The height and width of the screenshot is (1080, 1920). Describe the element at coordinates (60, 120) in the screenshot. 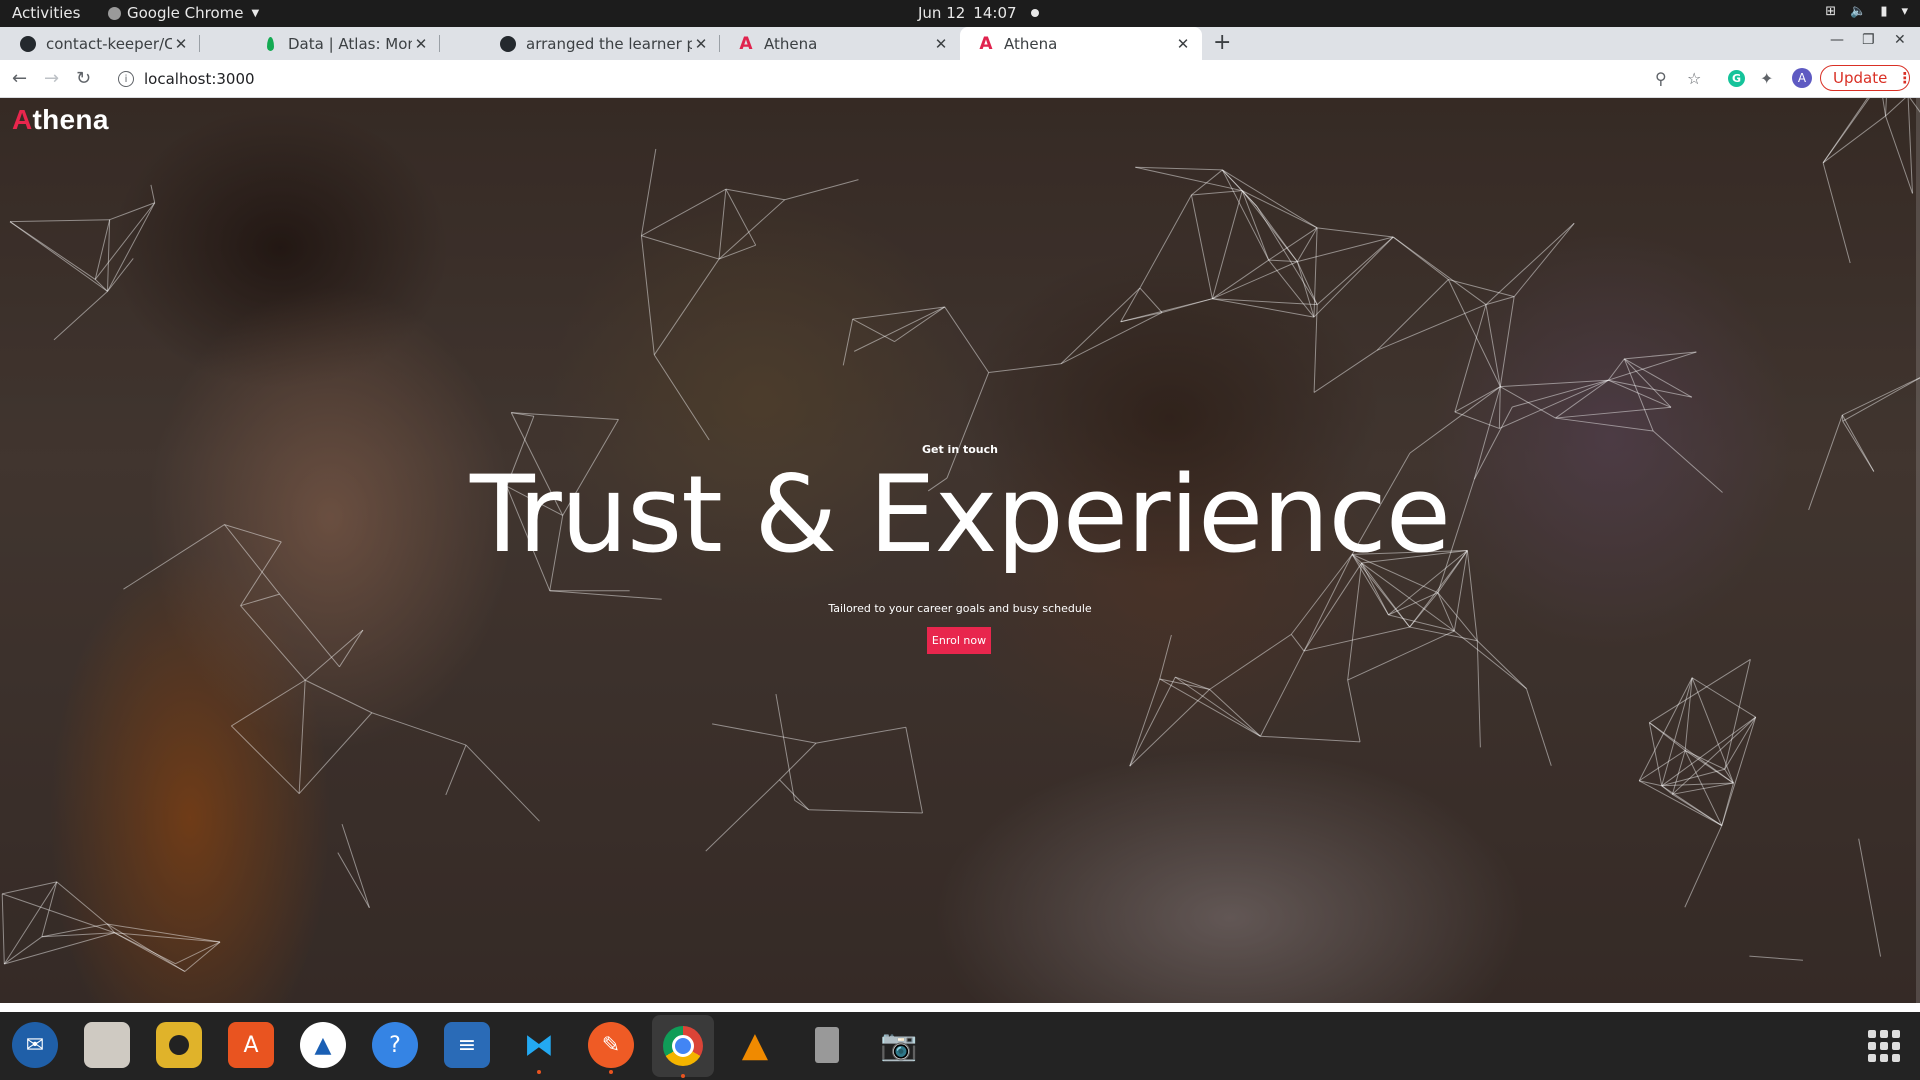

I see `athena-logo: Athena` at that location.